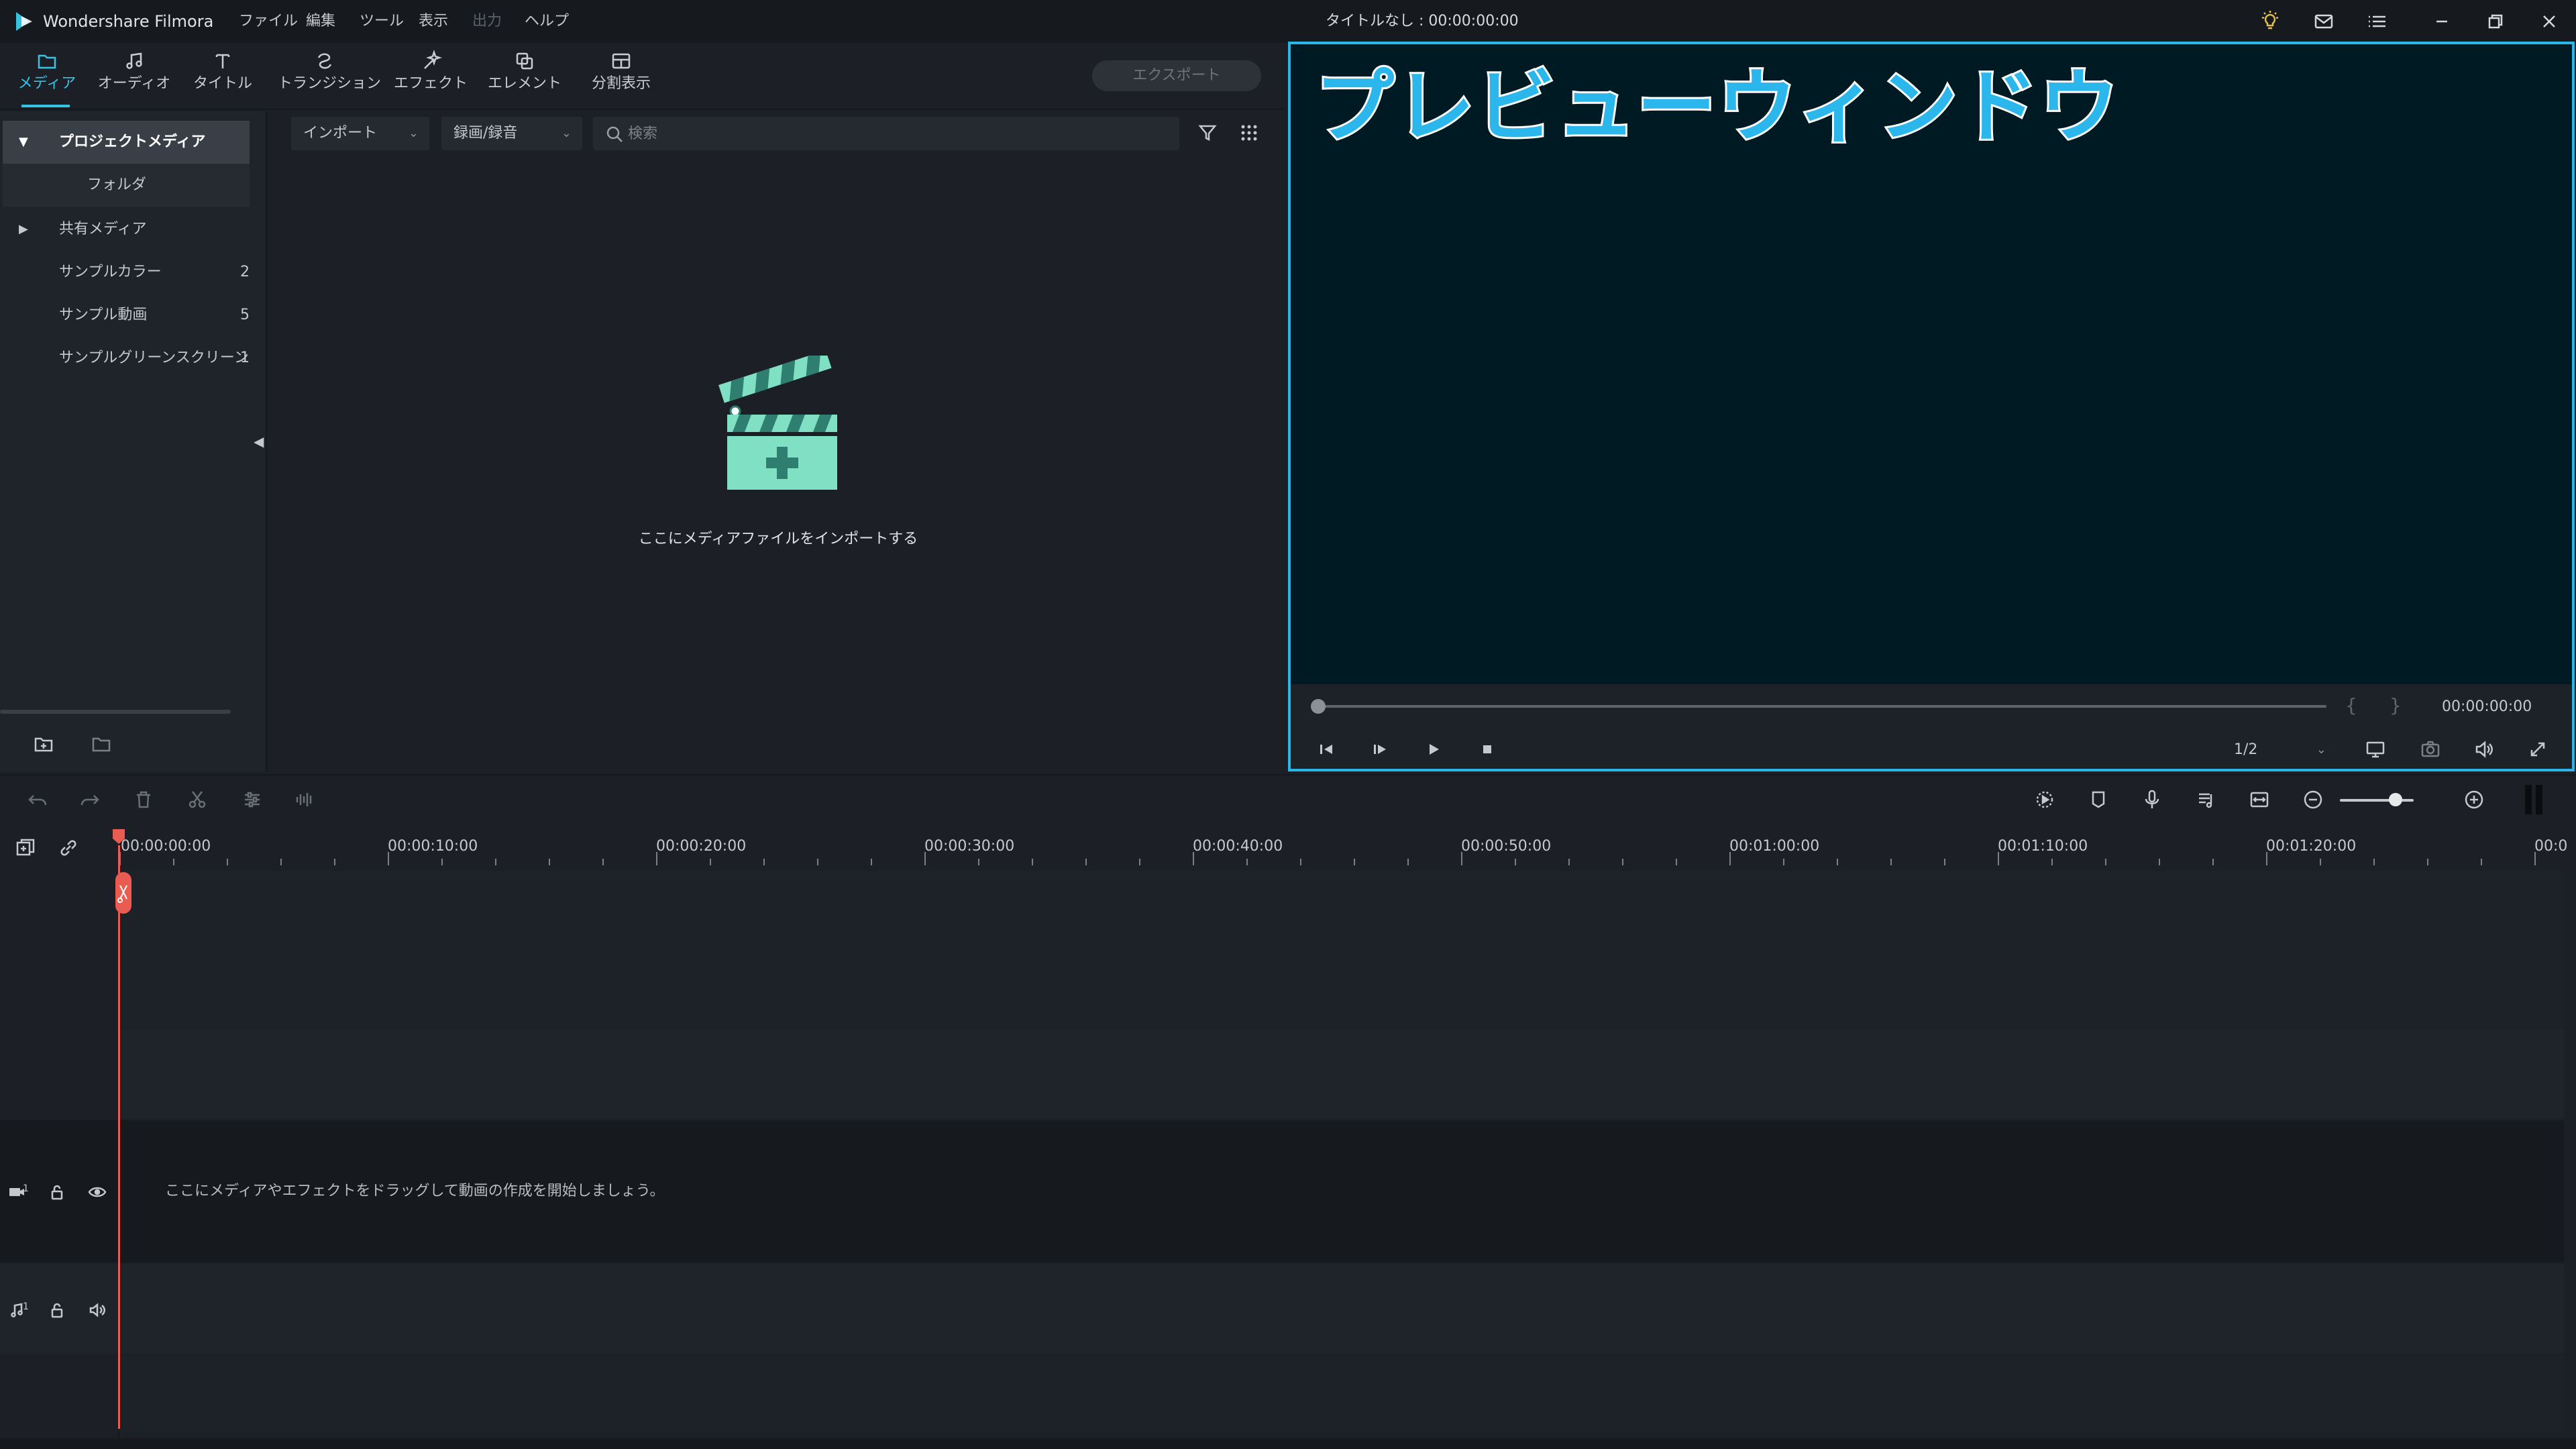  Describe the element at coordinates (90, 800) in the screenshot. I see `redo-icon` at that location.